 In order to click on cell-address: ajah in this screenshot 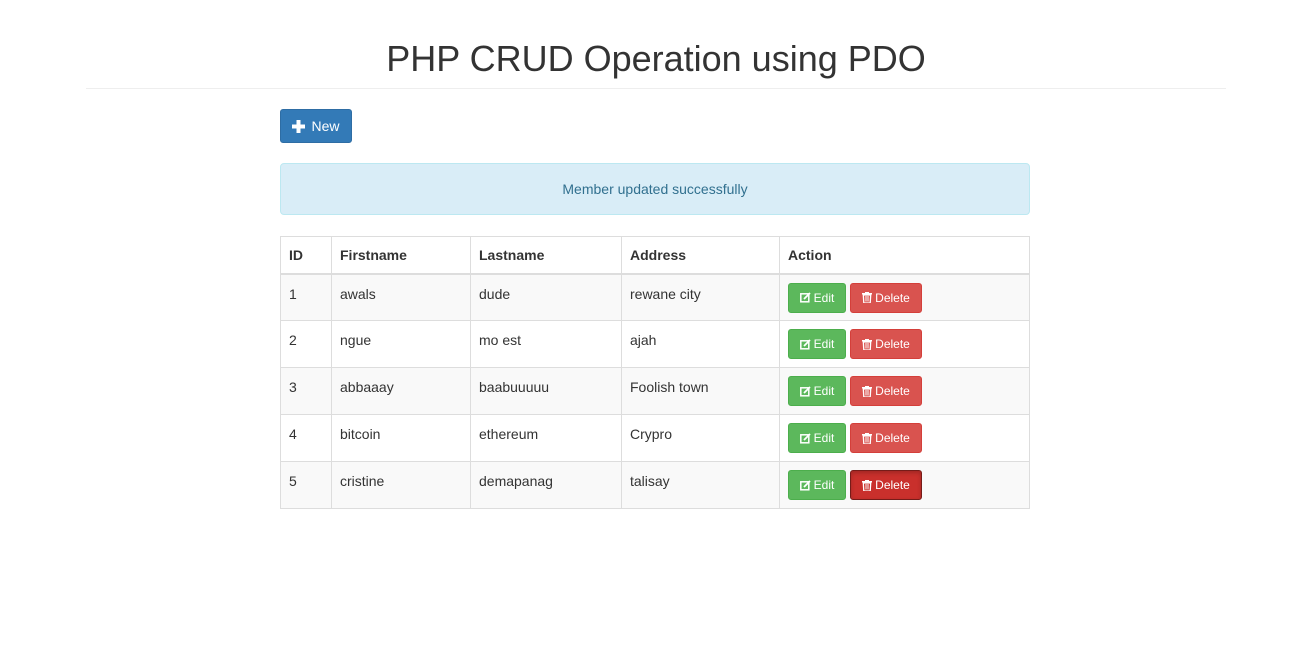, I will do `click(700, 344)`.